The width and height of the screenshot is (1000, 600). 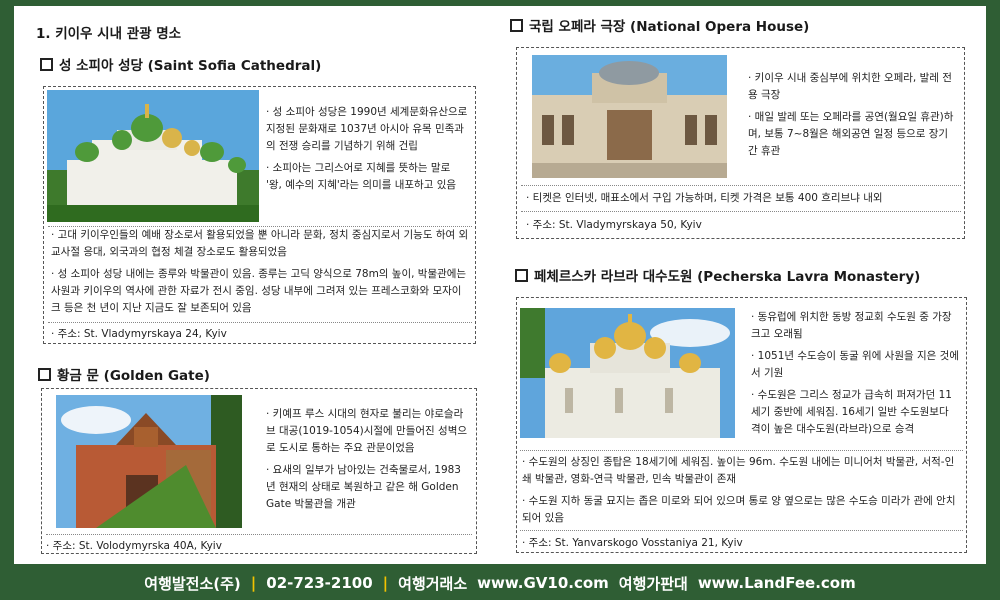 I want to click on site1-link: www.GV10.com, so click(x=543, y=583).